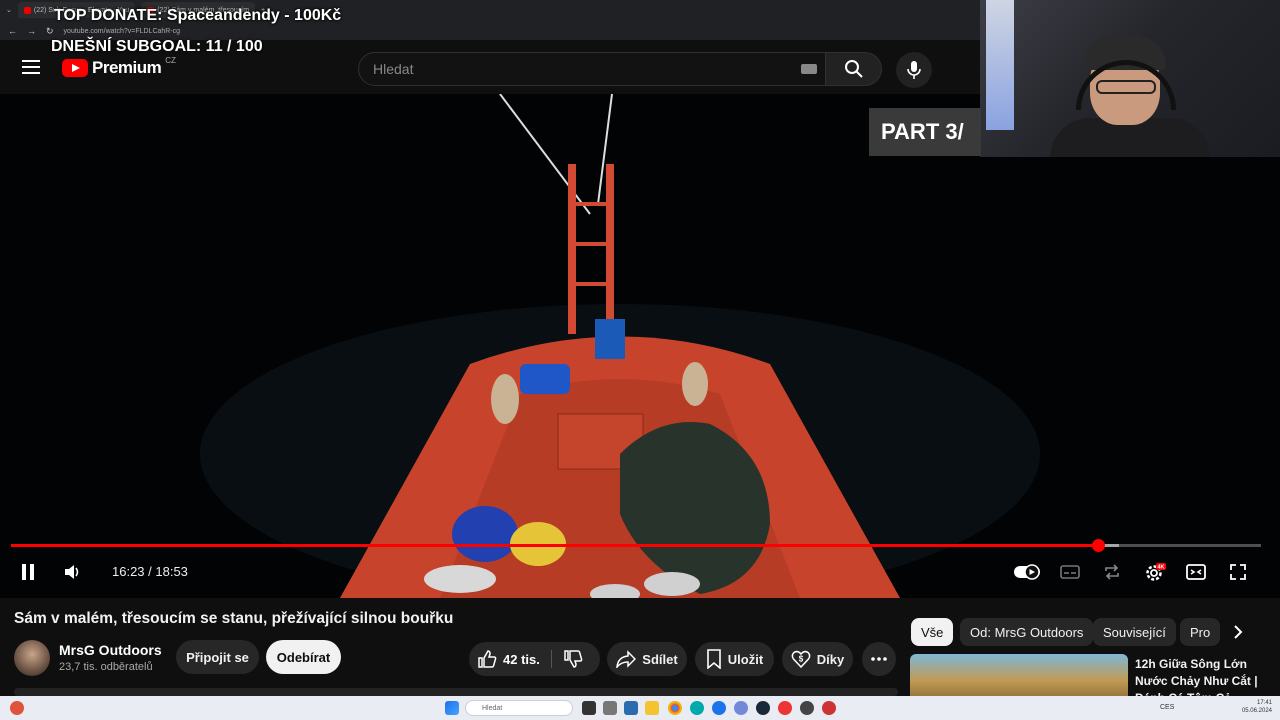  What do you see at coordinates (932, 632) in the screenshot?
I see `chip-all: Vše` at bounding box center [932, 632].